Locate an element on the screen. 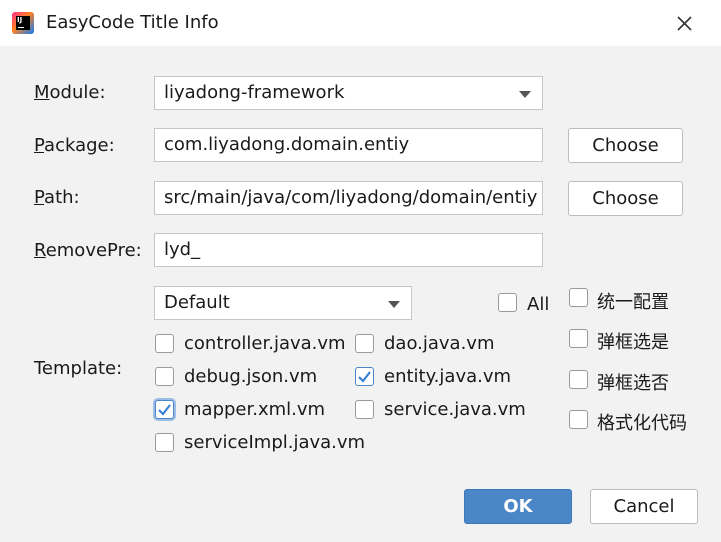 This screenshot has width=721, height=542. template-checkbox-mapper is located at coordinates (164, 409).